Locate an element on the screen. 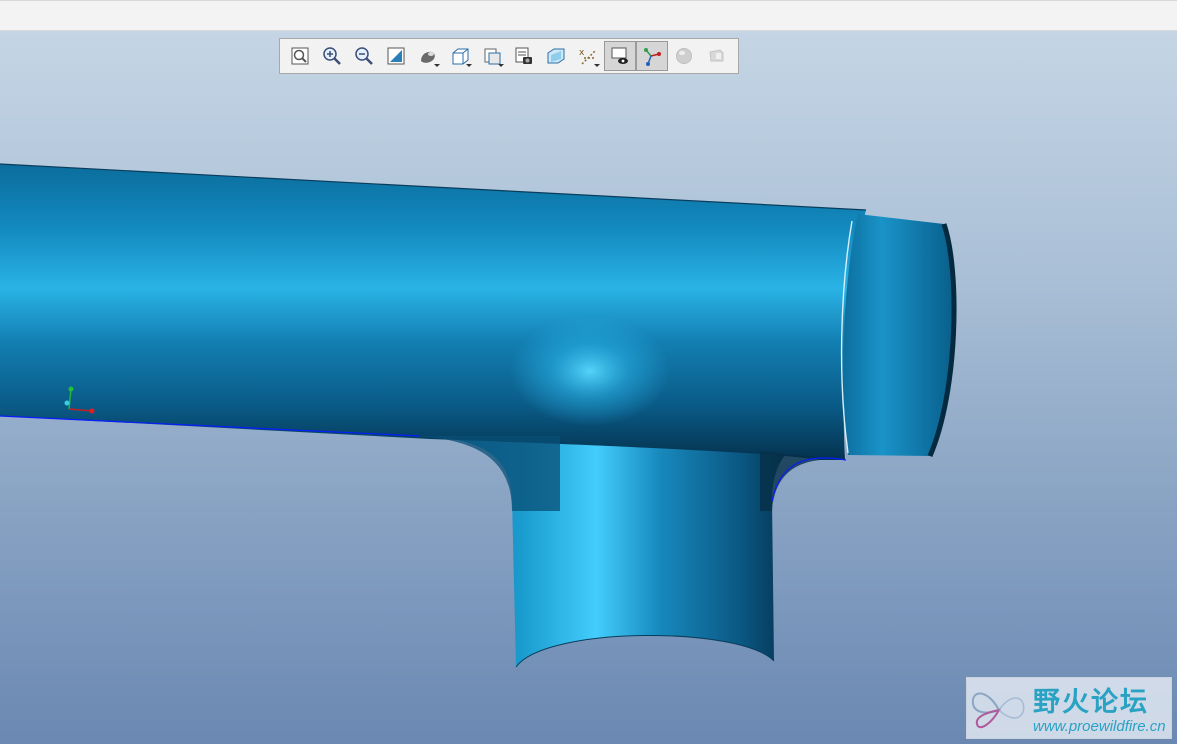  junction-highlight is located at coordinates (590, 371).